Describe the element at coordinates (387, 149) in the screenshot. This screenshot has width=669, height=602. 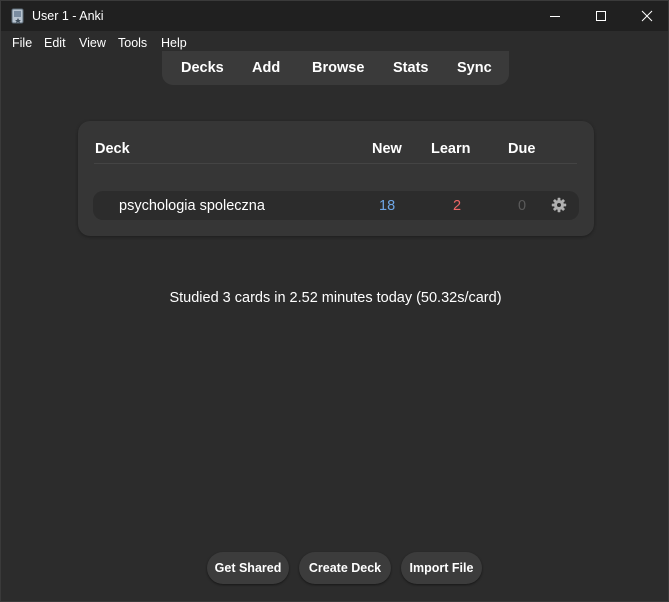
I see `column-header-new: New` at that location.